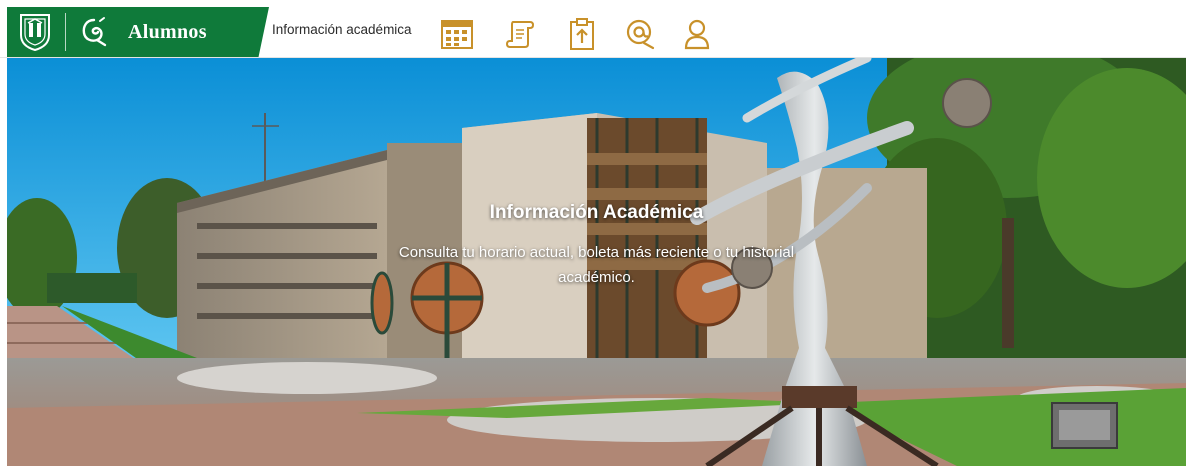 The width and height of the screenshot is (1186, 466). I want to click on hero-title: Información Académica, so click(596, 212).